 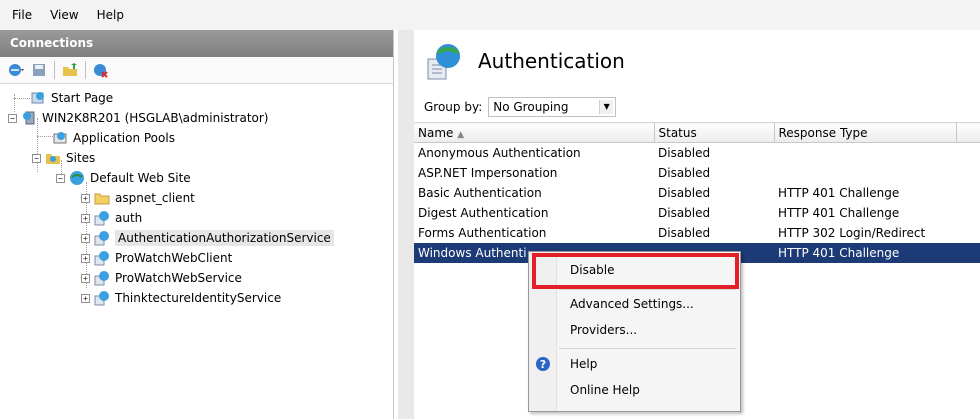 I want to click on sort-ascending-icon: ▲, so click(x=461, y=134).